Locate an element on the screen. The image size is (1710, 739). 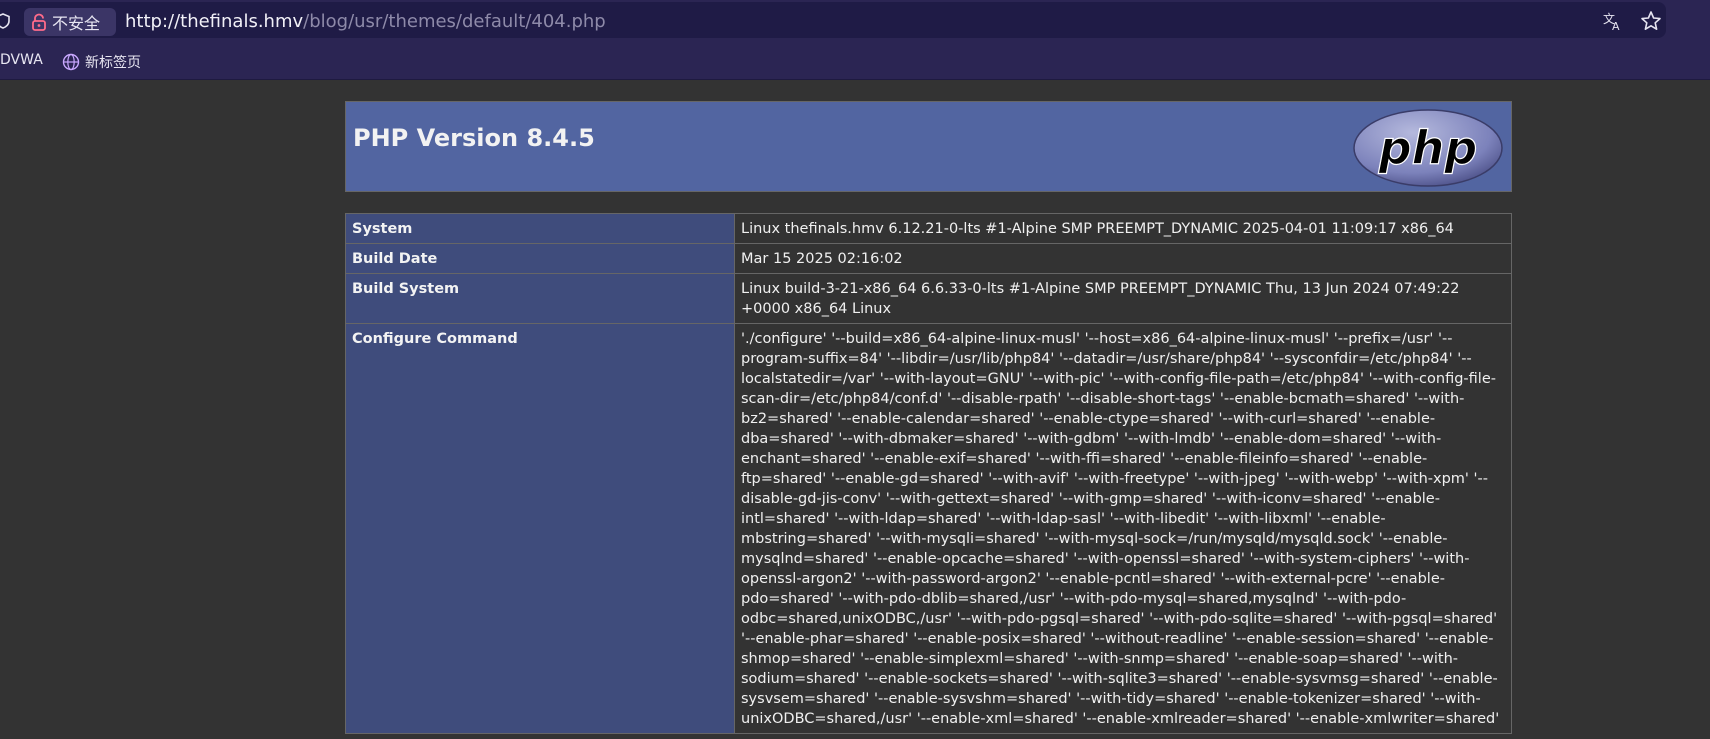
globe-icon is located at coordinates (71, 62).